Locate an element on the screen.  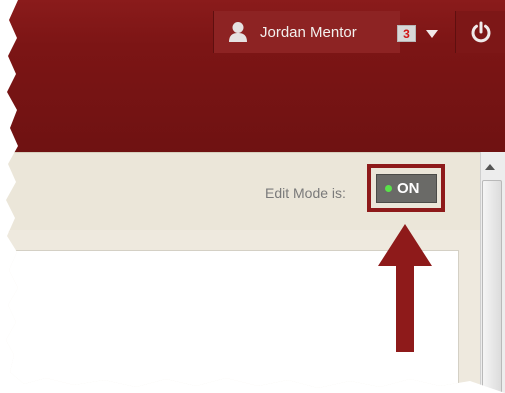
edit-mode-toggle: ON is located at coordinates (406, 188).